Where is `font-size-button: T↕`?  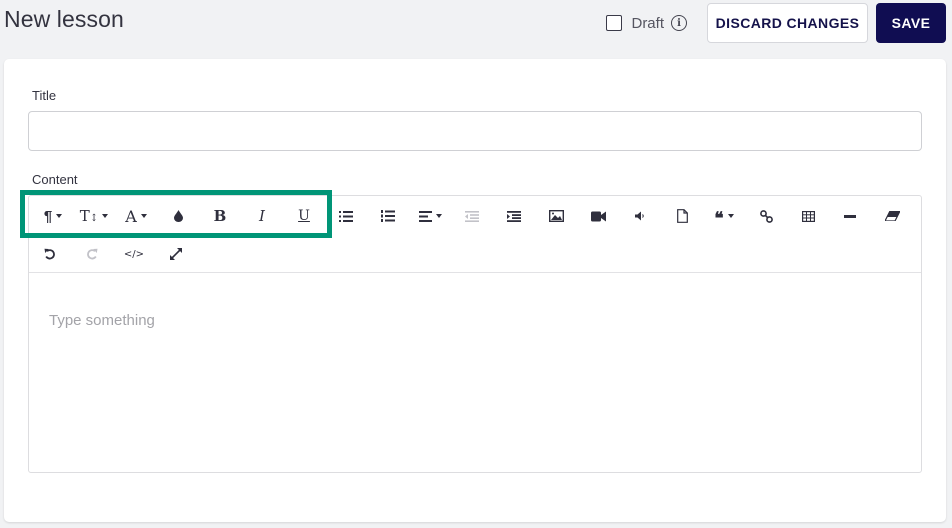 font-size-button: T↕ is located at coordinates (94, 216).